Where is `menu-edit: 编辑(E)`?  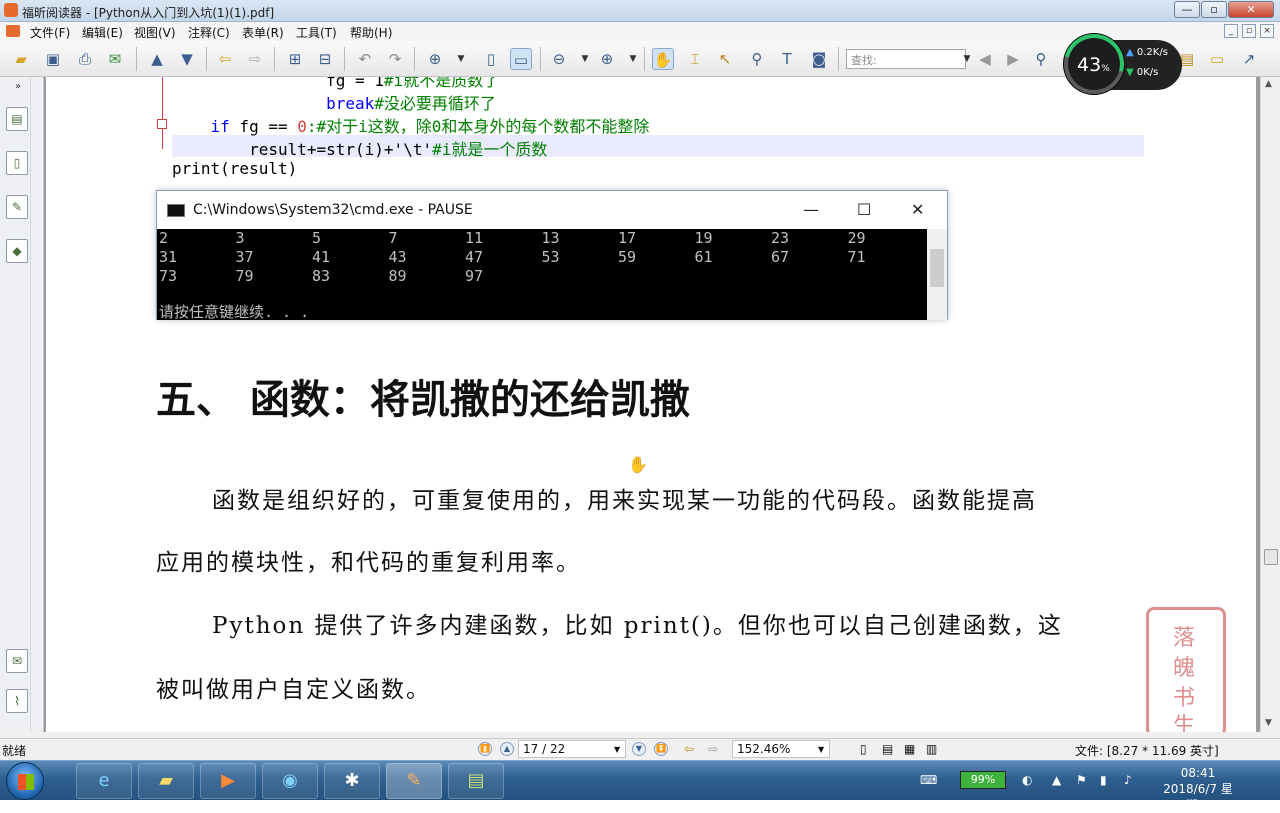 menu-edit: 编辑(E) is located at coordinates (102, 32).